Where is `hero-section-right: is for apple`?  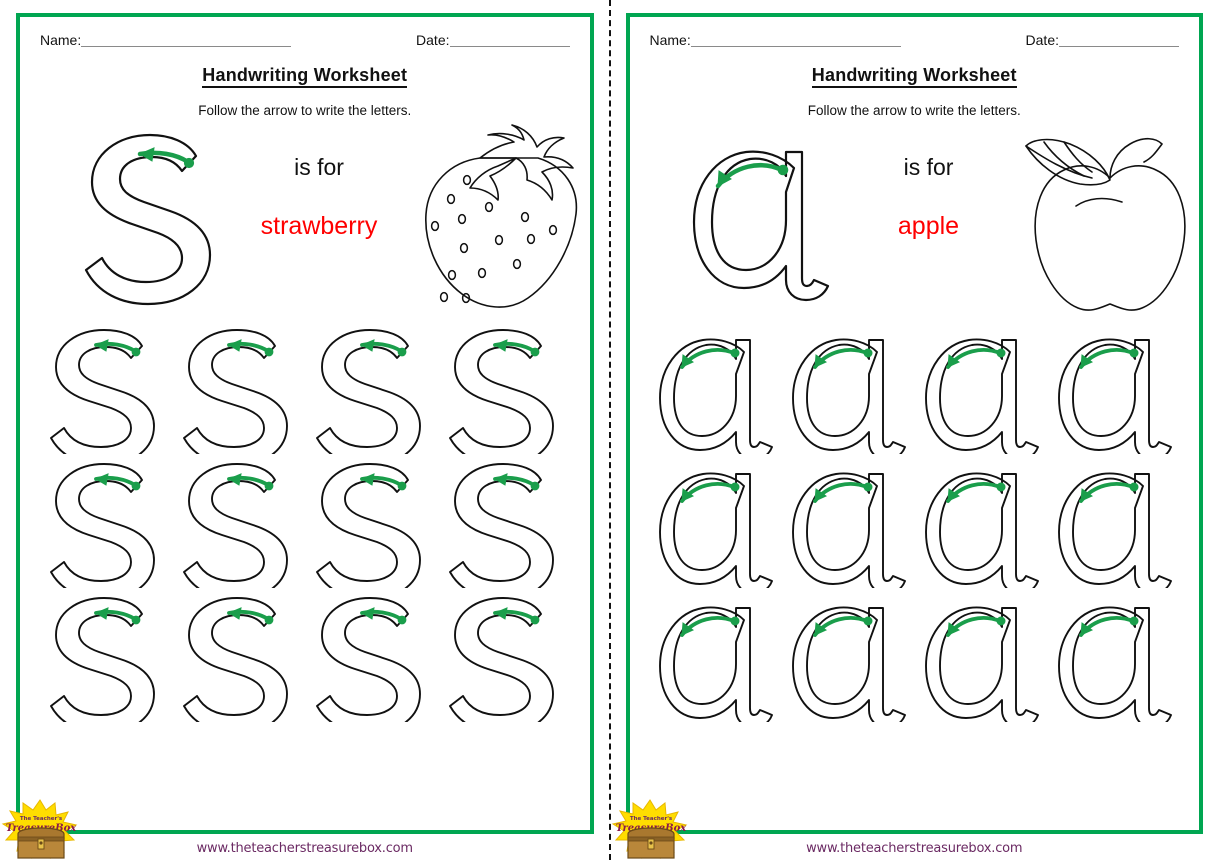
hero-section-right: is for apple is located at coordinates (917, 220).